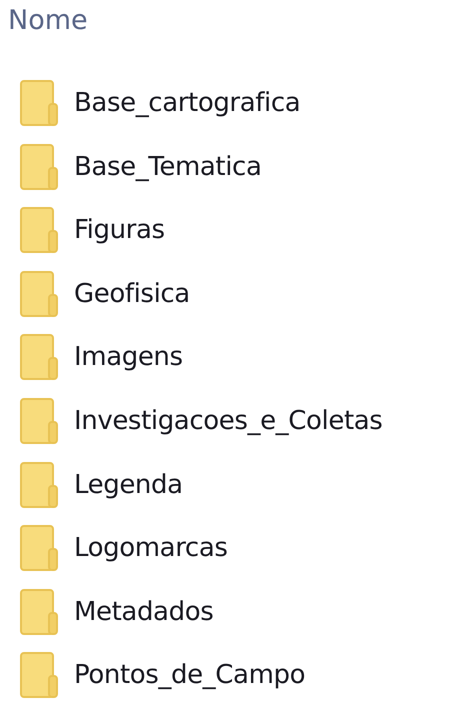  Describe the element at coordinates (144, 611) in the screenshot. I see `folder-name: Metadados` at that location.